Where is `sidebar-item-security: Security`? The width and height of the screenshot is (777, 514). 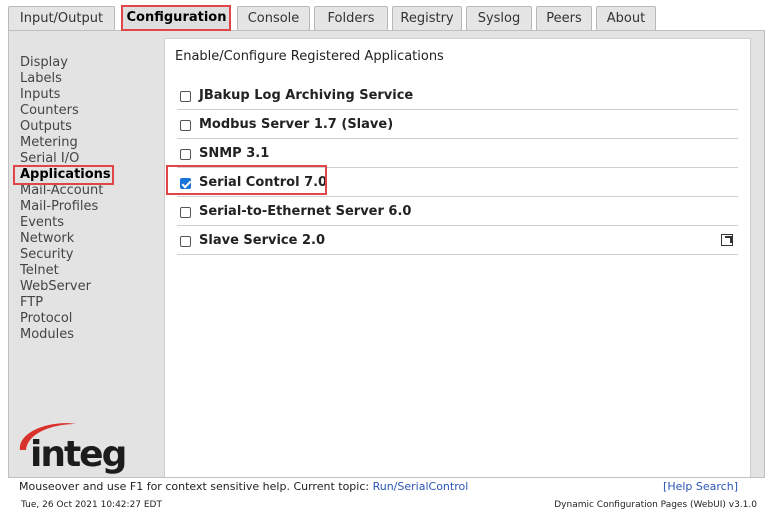 sidebar-item-security: Security is located at coordinates (65, 255).